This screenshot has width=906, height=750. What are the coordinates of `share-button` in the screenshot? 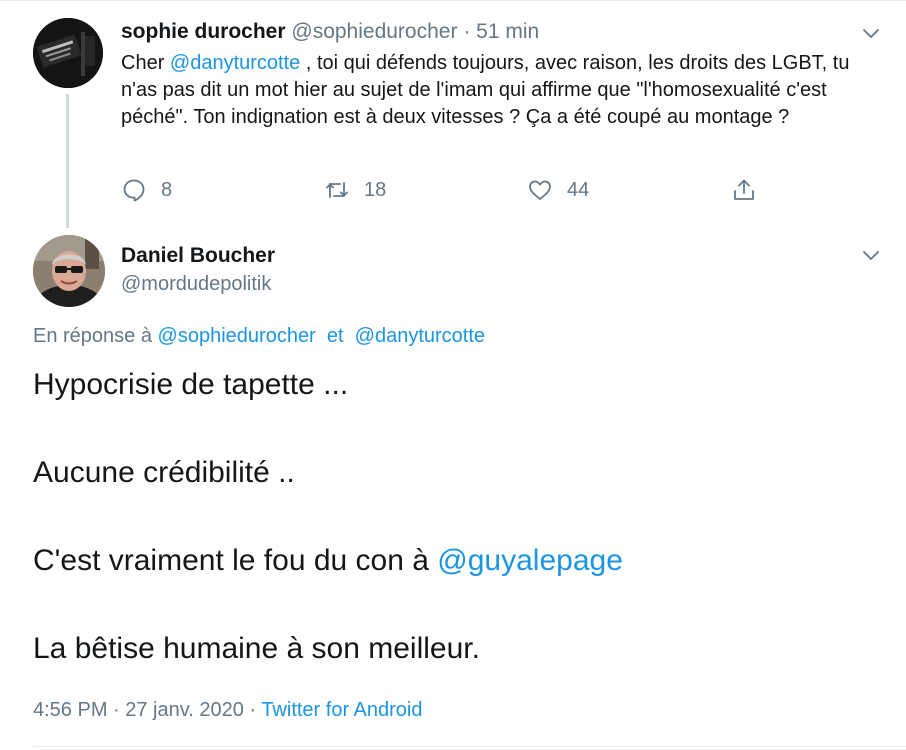 It's located at (751, 190).